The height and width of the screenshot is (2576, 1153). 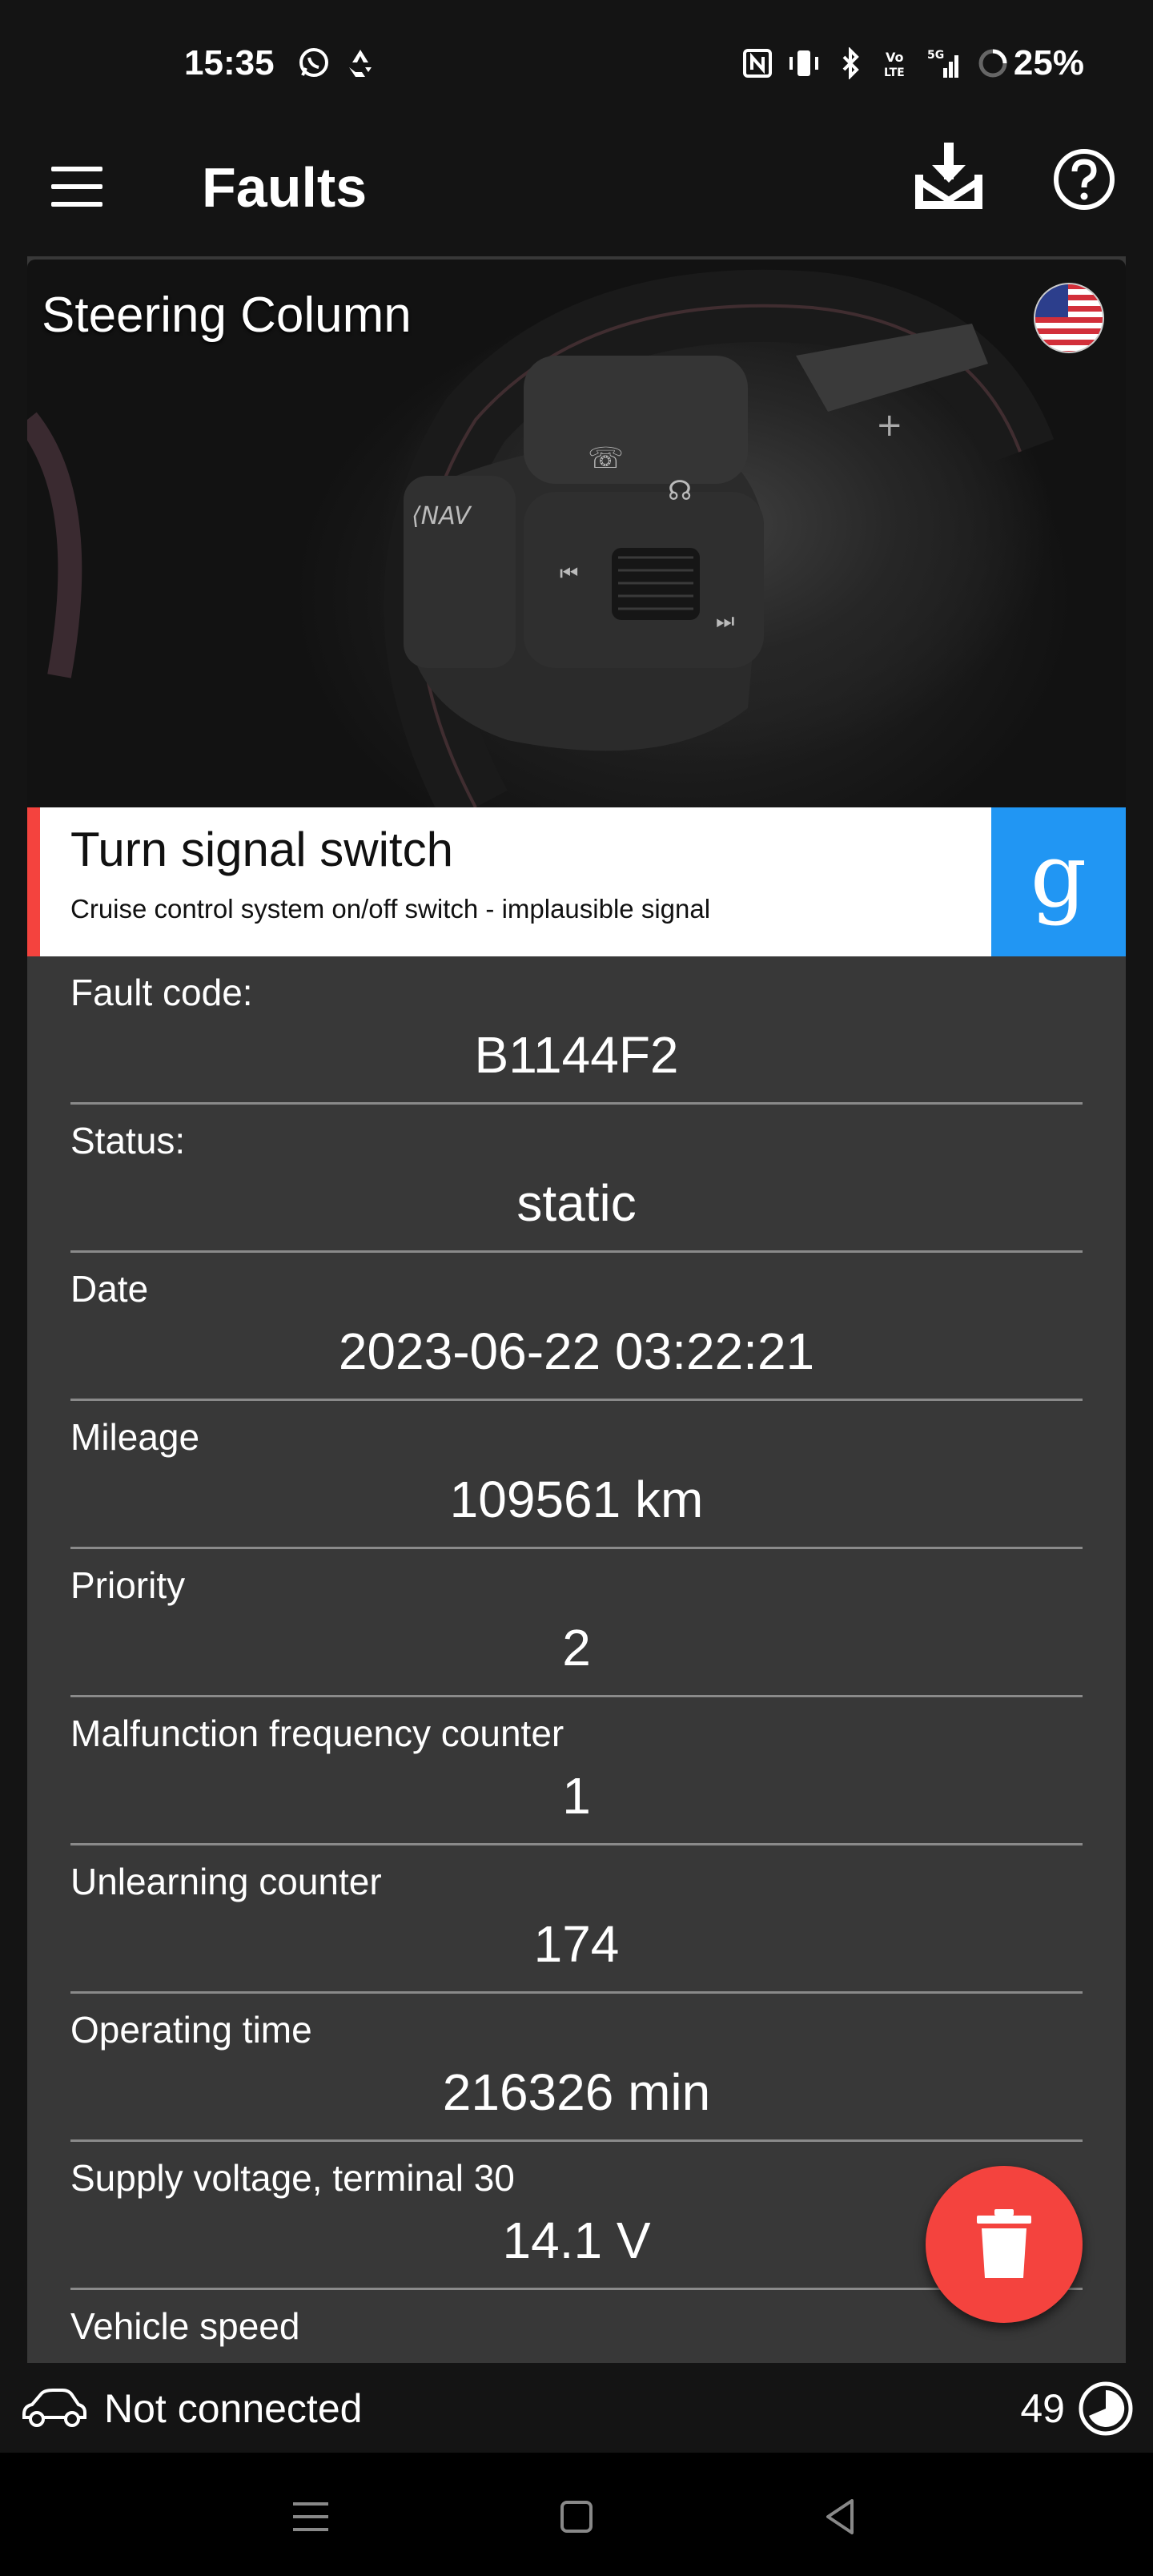 I want to click on car-icon, so click(x=54, y=2408).